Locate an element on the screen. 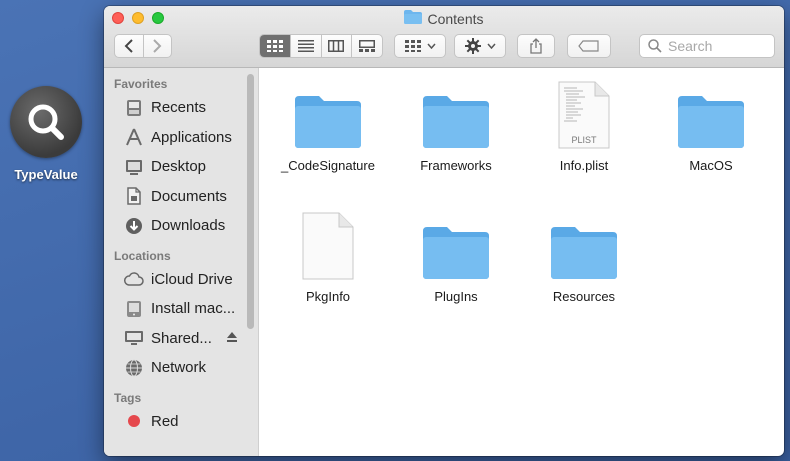  chevron-right-icon is located at coordinates (157, 46).